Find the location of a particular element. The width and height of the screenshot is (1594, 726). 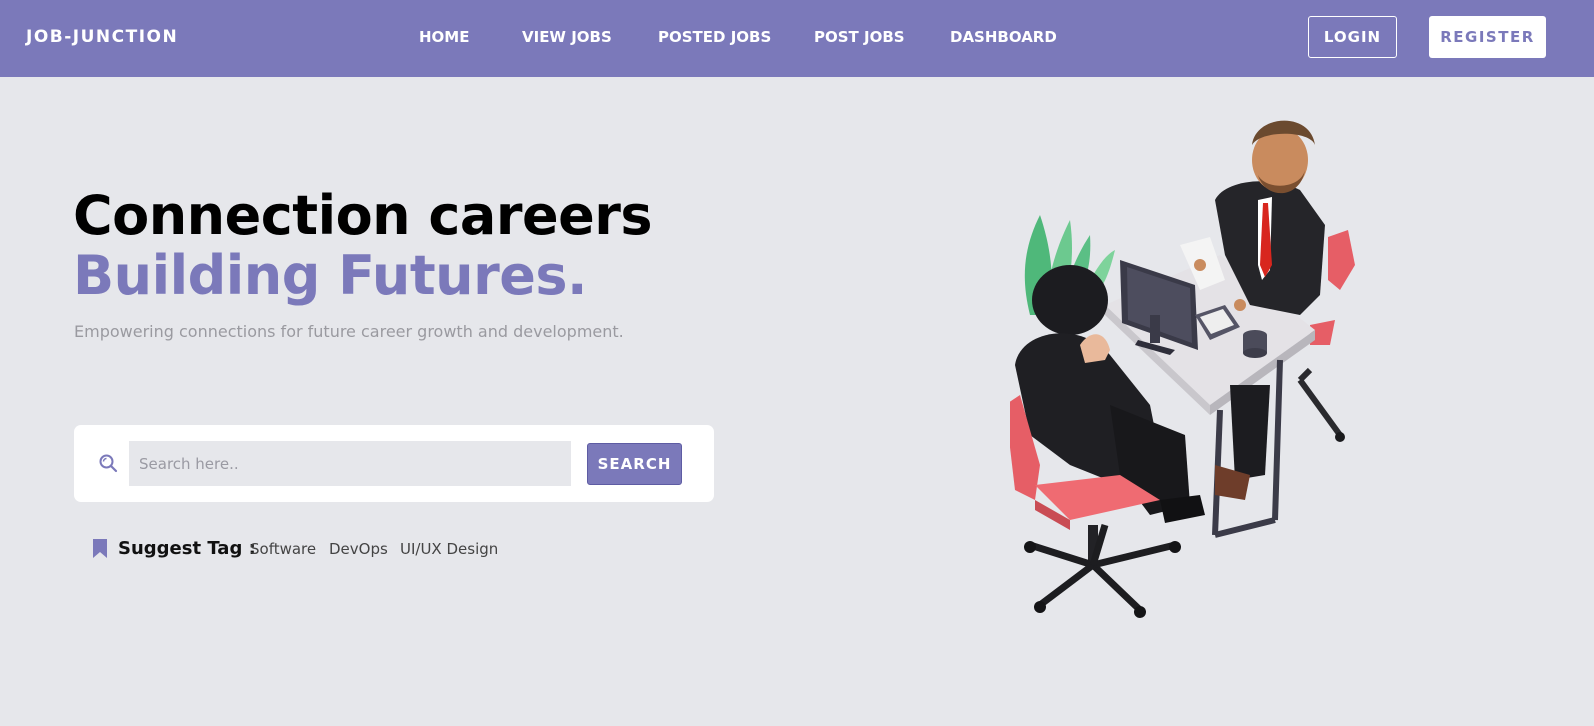

interview-illustration is located at coordinates (1182, 369).